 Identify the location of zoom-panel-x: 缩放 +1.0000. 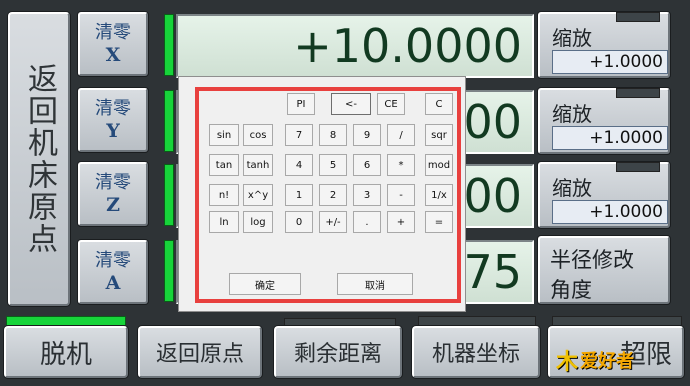
(604, 45).